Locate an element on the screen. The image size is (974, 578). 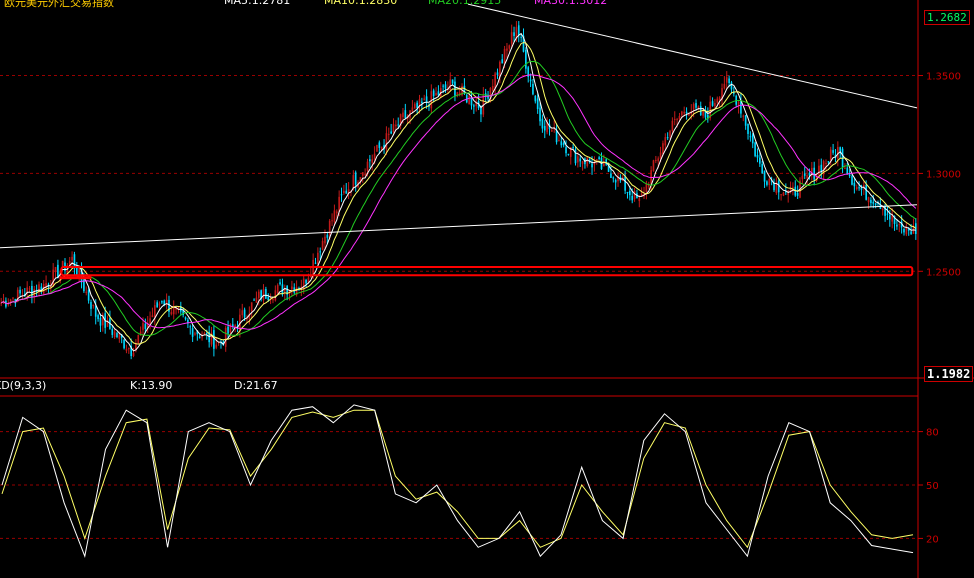
kd-tick-label: 80 is located at coordinates (932, 433).